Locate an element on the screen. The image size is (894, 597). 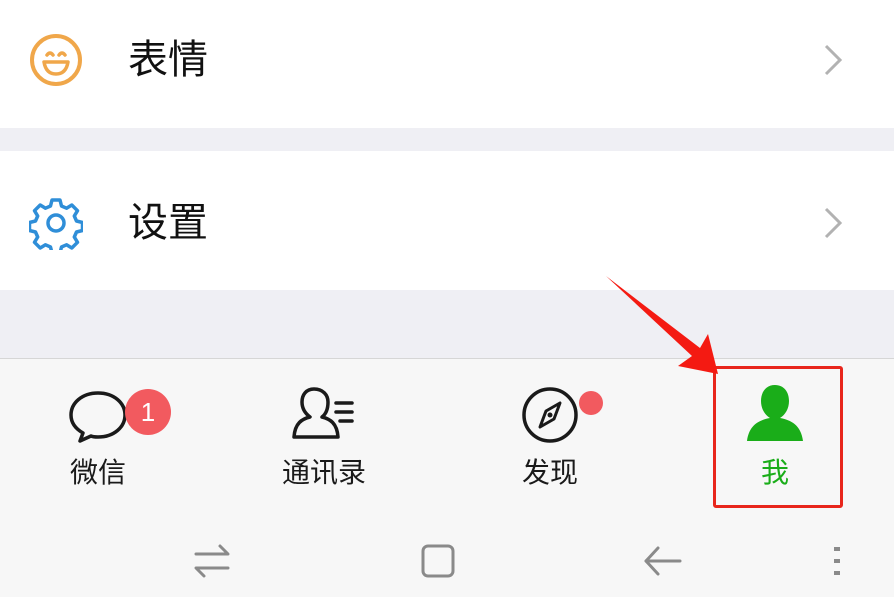
tab-discover: 发现 is located at coordinates (550, 438).